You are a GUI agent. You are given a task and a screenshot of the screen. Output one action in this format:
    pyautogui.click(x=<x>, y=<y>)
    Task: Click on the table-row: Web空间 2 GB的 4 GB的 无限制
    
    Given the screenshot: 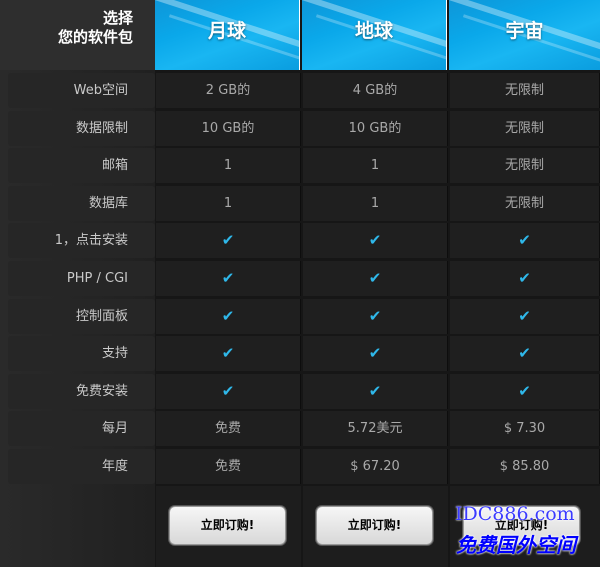 What is the action you would take?
    pyautogui.click(x=300, y=90)
    